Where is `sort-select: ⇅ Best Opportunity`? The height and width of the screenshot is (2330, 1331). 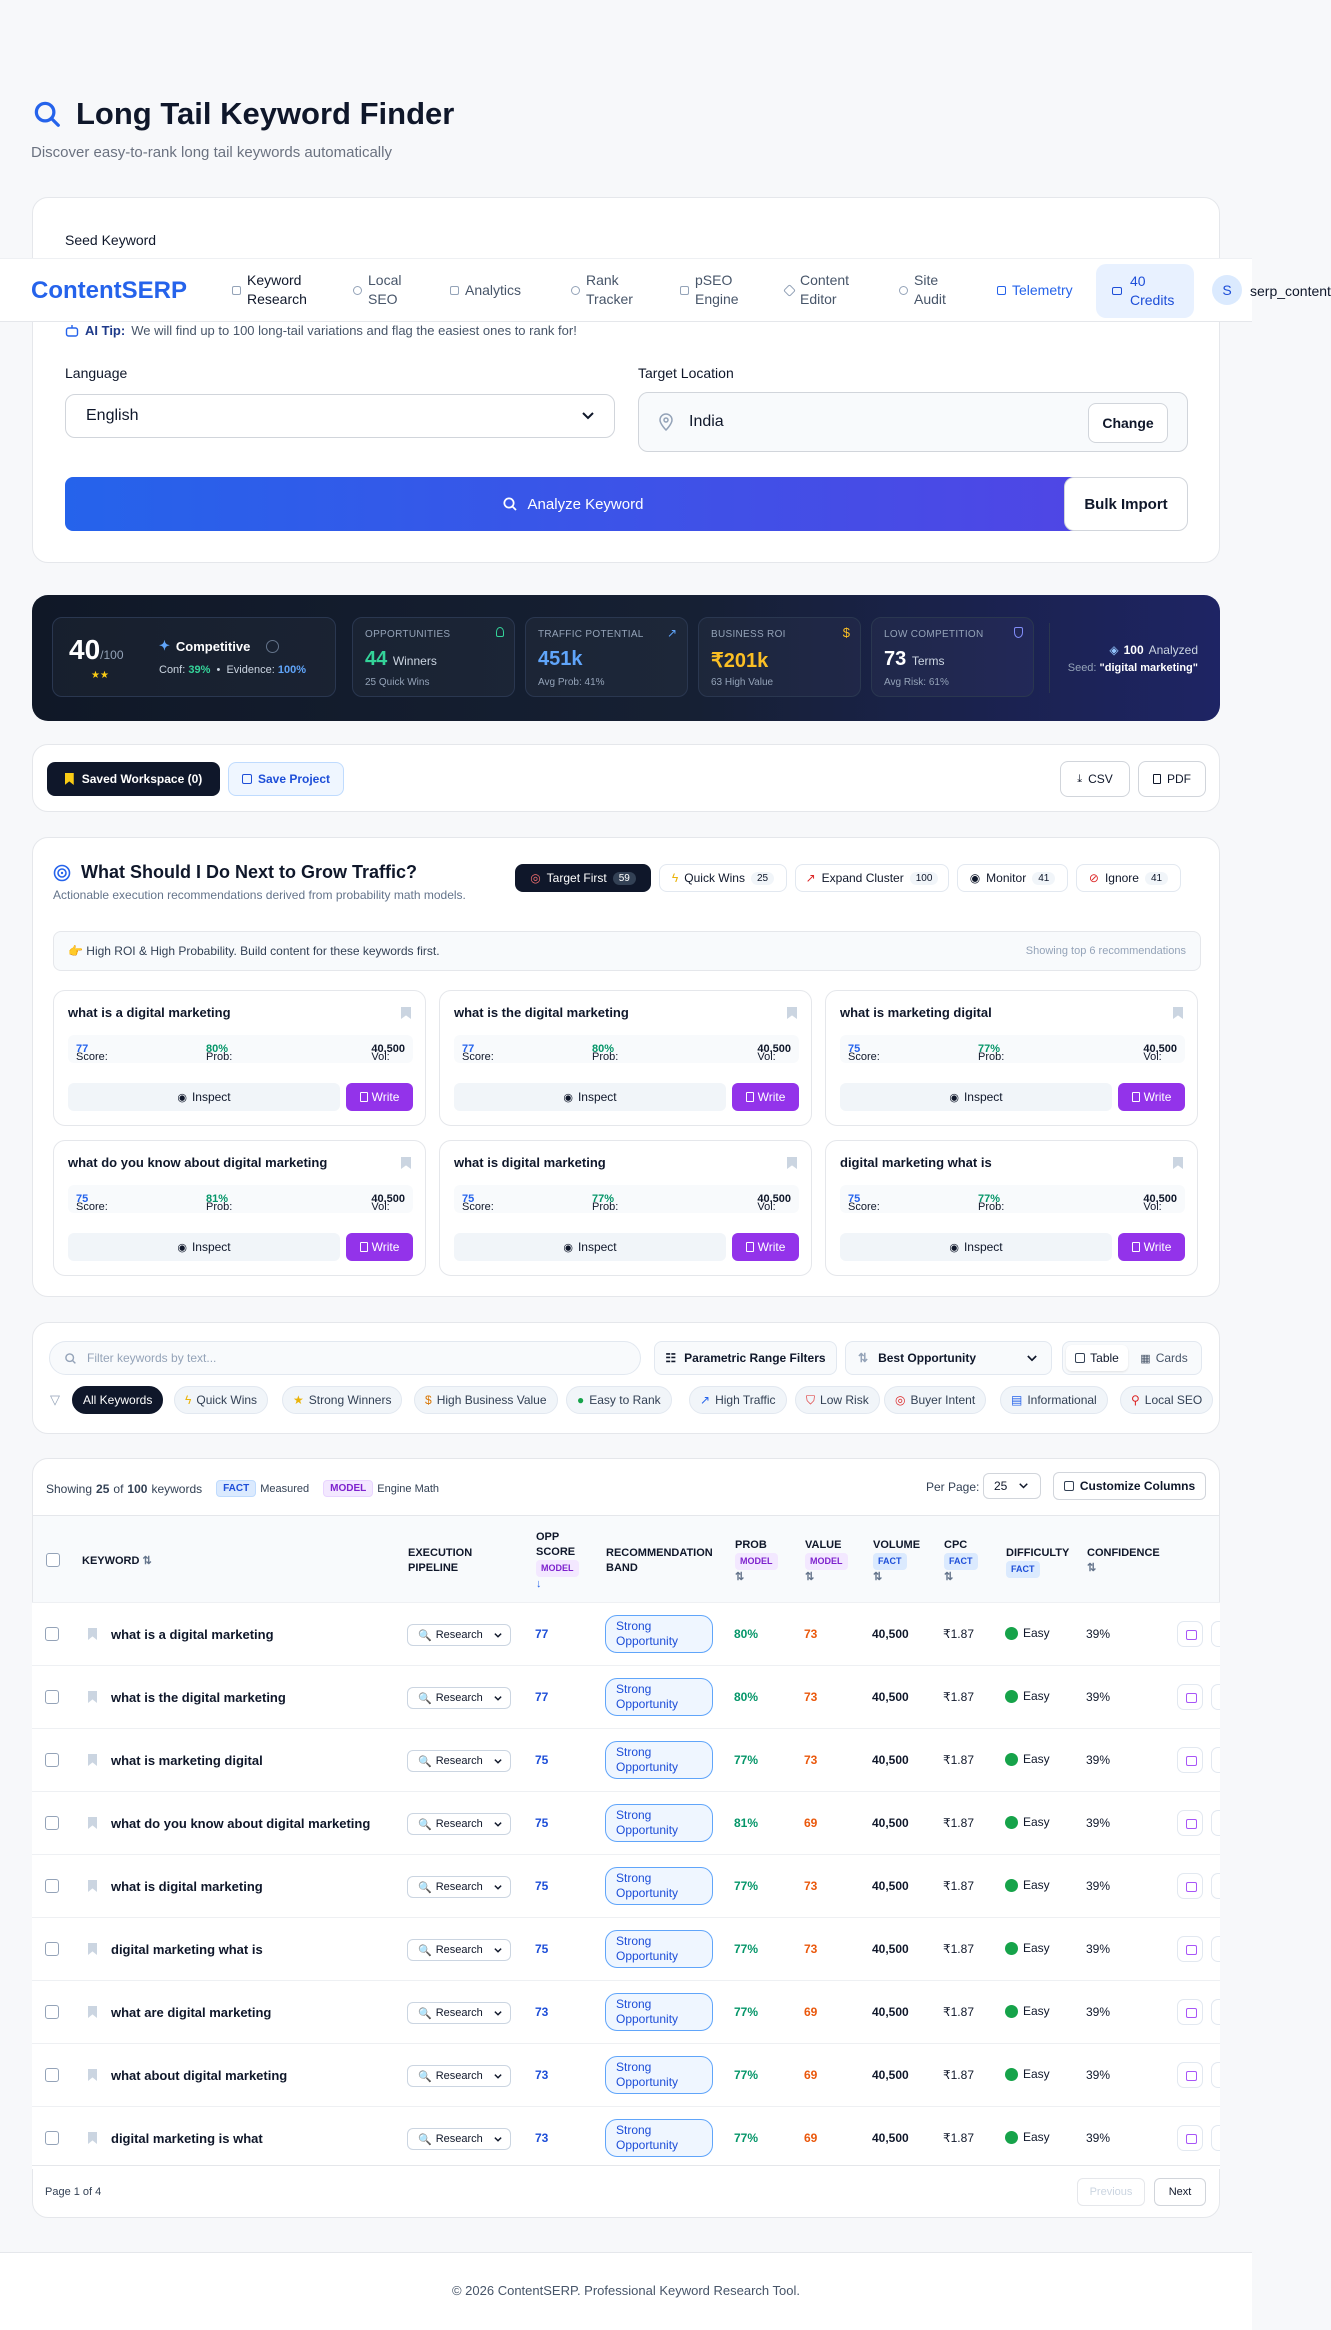
sort-select: ⇅ Best Opportunity is located at coordinates (948, 1358).